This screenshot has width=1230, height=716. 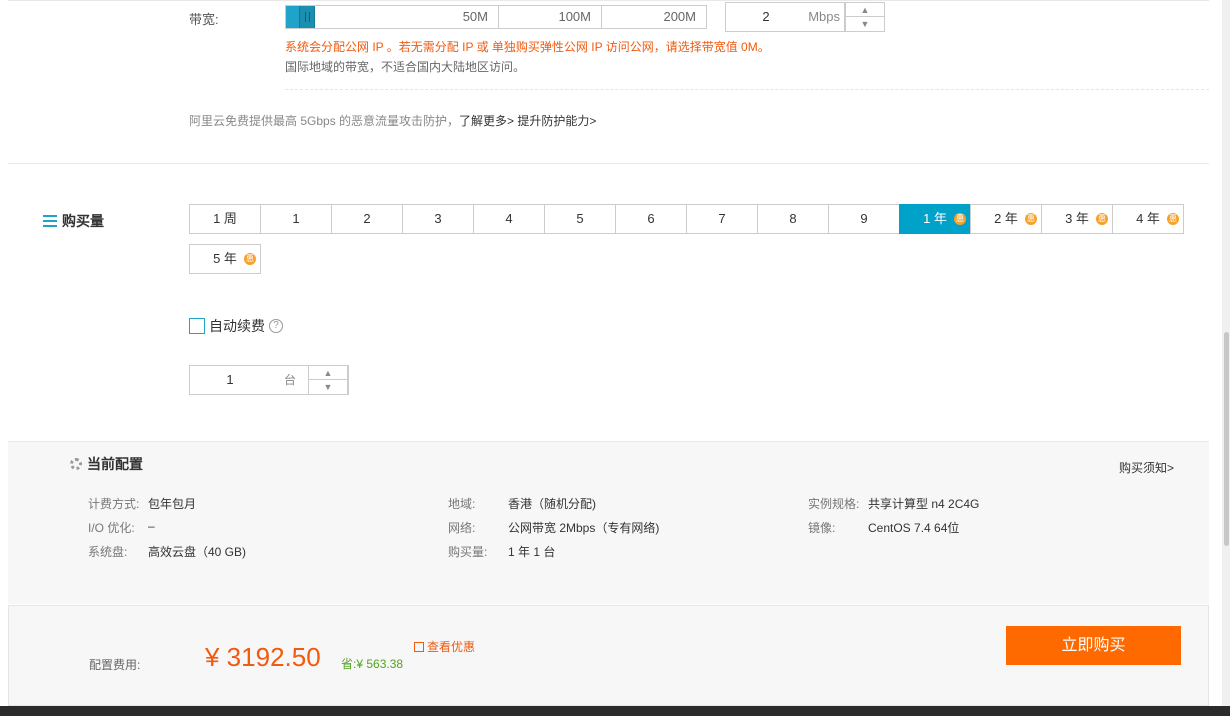 I want to click on duration-option: 5 年惠, so click(x=225, y=259).